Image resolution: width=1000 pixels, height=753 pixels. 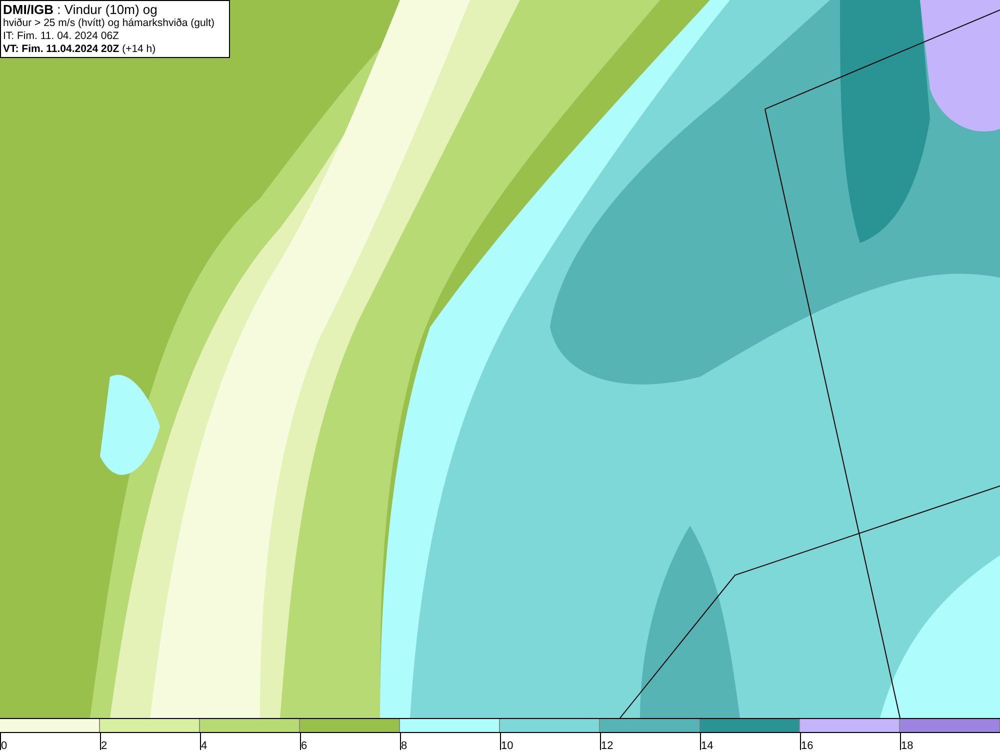 What do you see at coordinates (109, 23) in the screenshot?
I see `title-line: hviður > 25 m/s (hvítt) og hámarkshviða (gult)` at bounding box center [109, 23].